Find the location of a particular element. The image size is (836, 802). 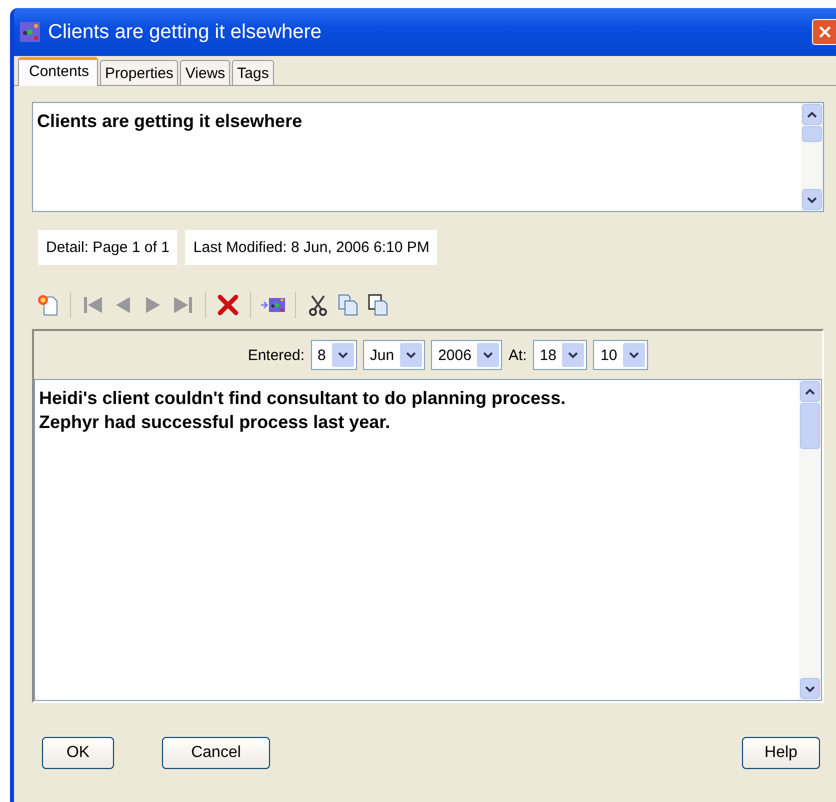

copy-icon is located at coordinates (348, 305).